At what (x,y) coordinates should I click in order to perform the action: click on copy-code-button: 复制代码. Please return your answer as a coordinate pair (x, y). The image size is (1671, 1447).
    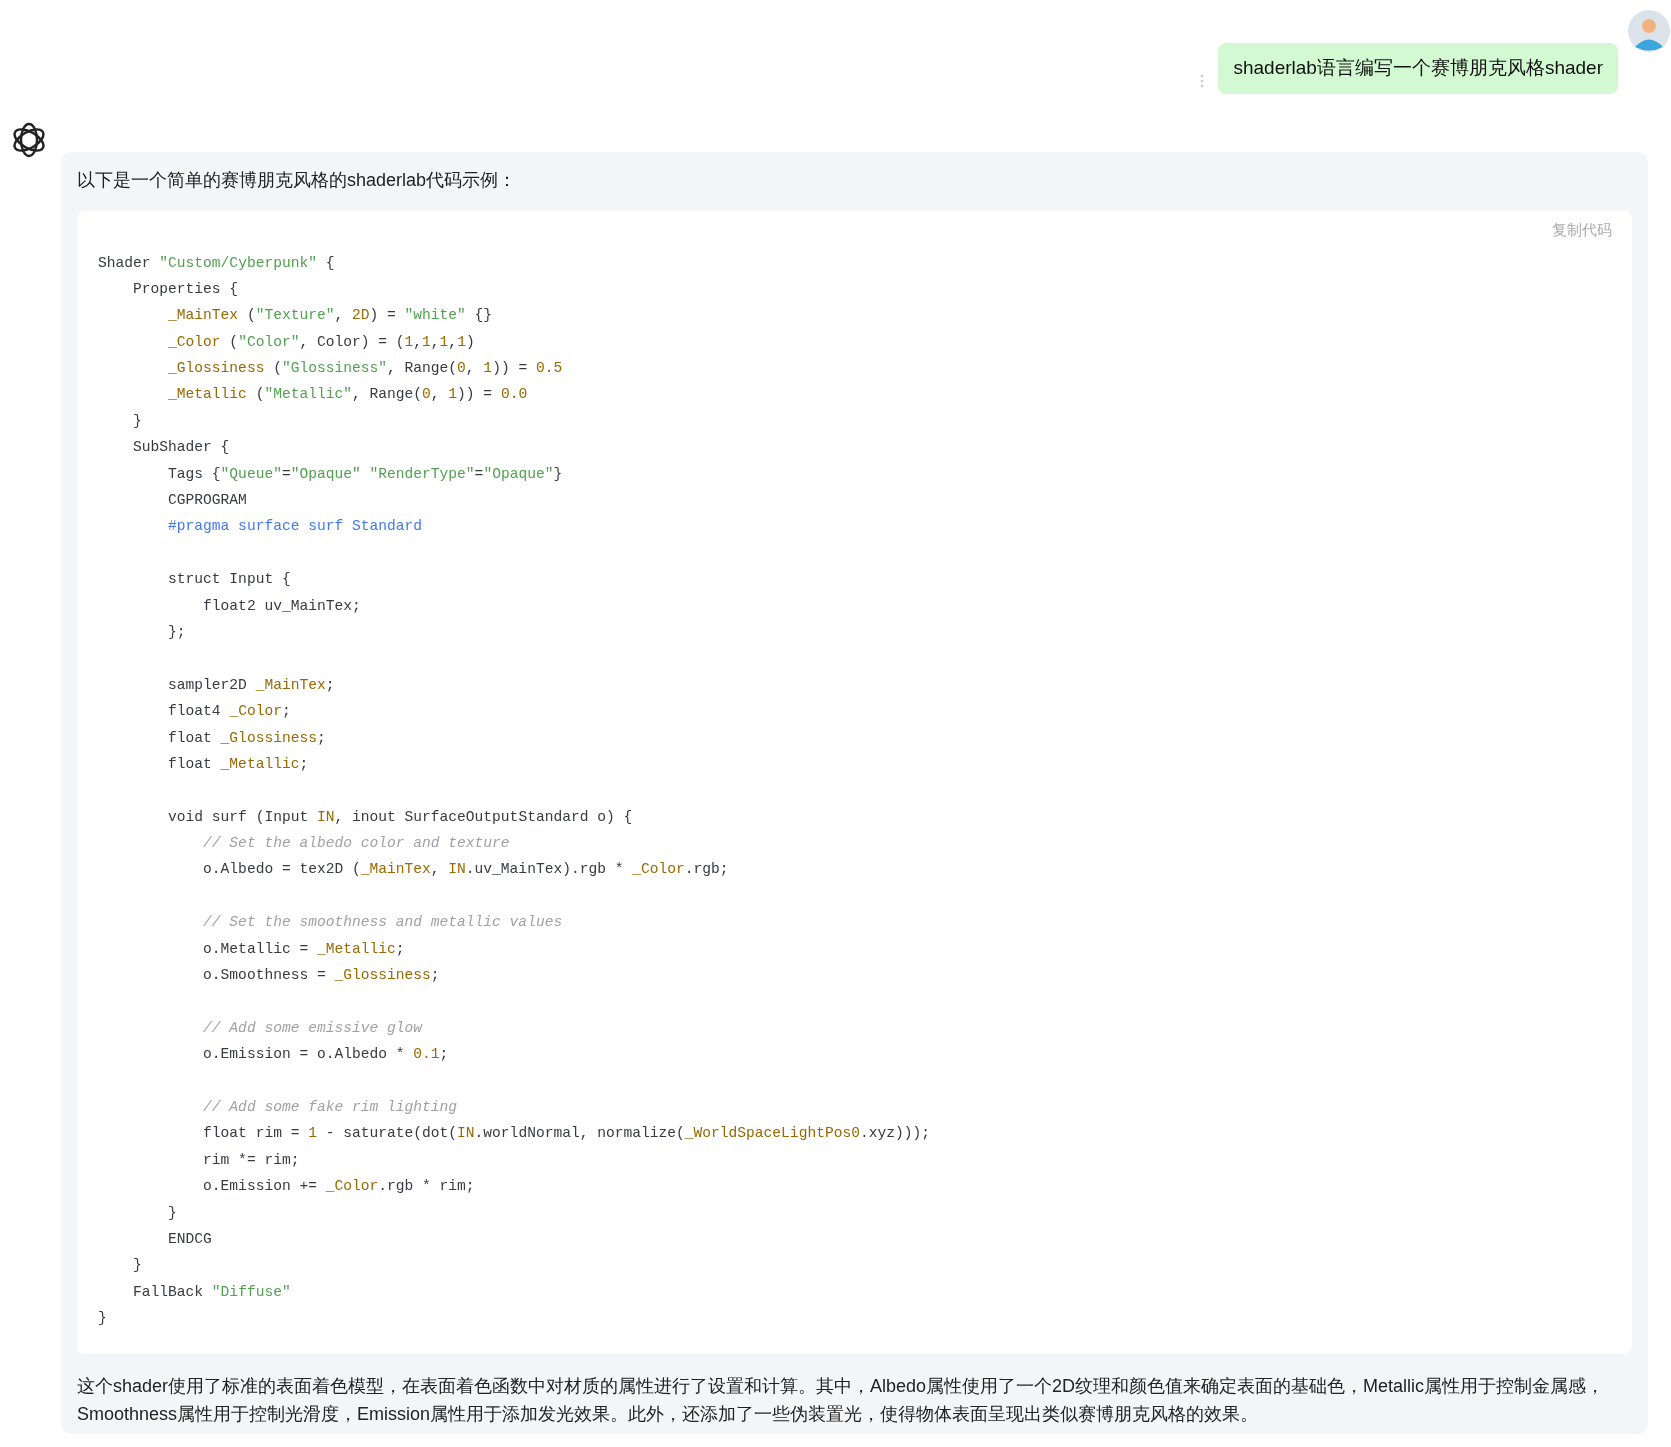
    Looking at the image, I should click on (1582, 230).